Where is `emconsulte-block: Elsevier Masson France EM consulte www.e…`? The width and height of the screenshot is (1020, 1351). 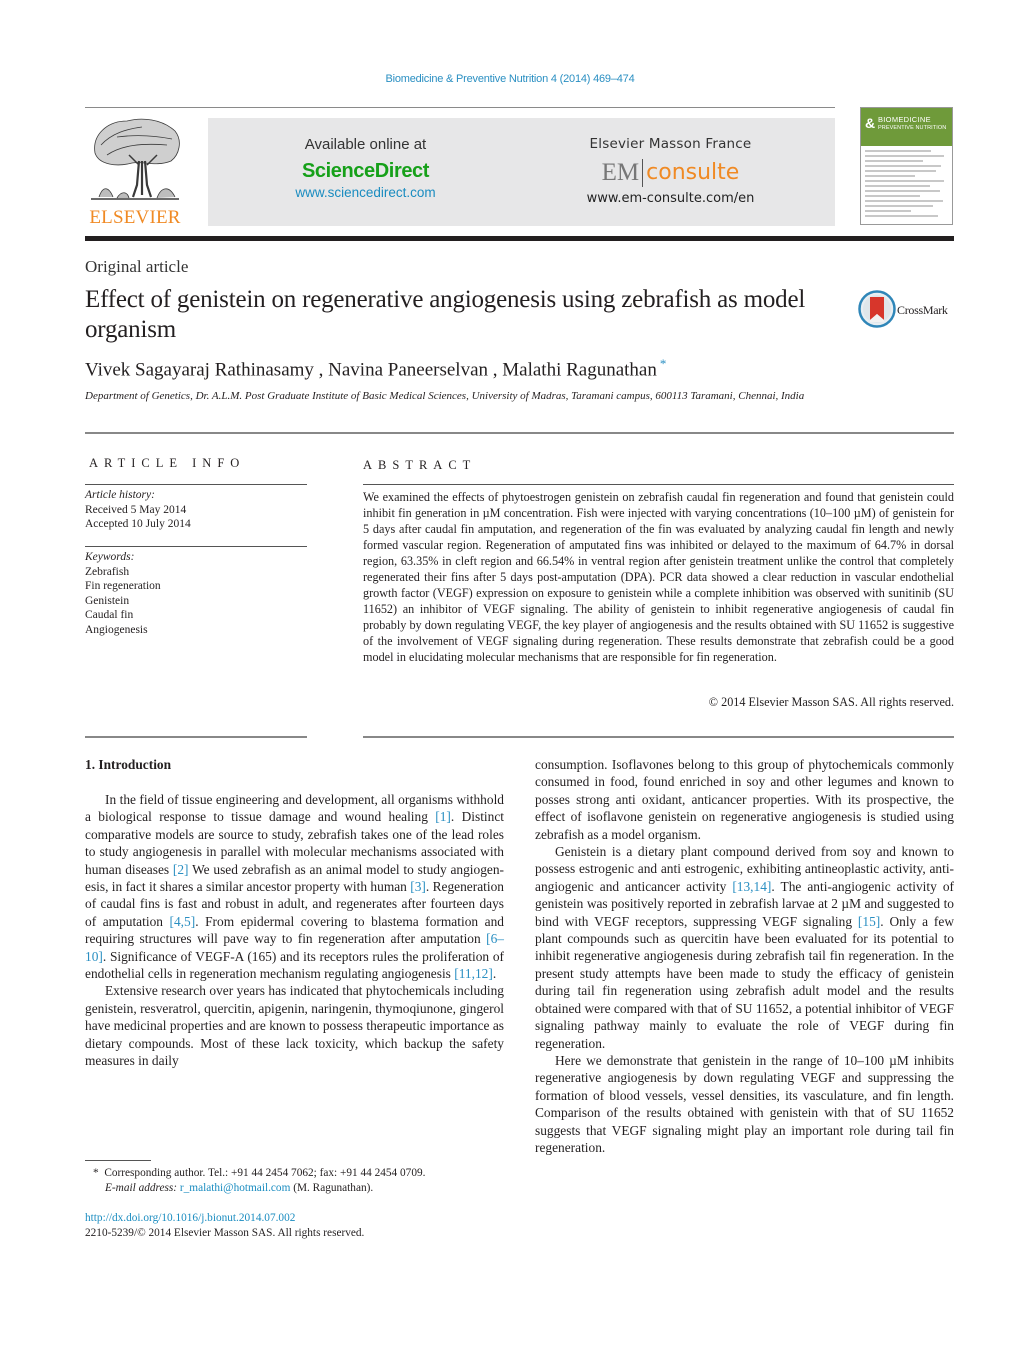 emconsulte-block: Elsevier Masson France EM consulte www.e… is located at coordinates (670, 171).